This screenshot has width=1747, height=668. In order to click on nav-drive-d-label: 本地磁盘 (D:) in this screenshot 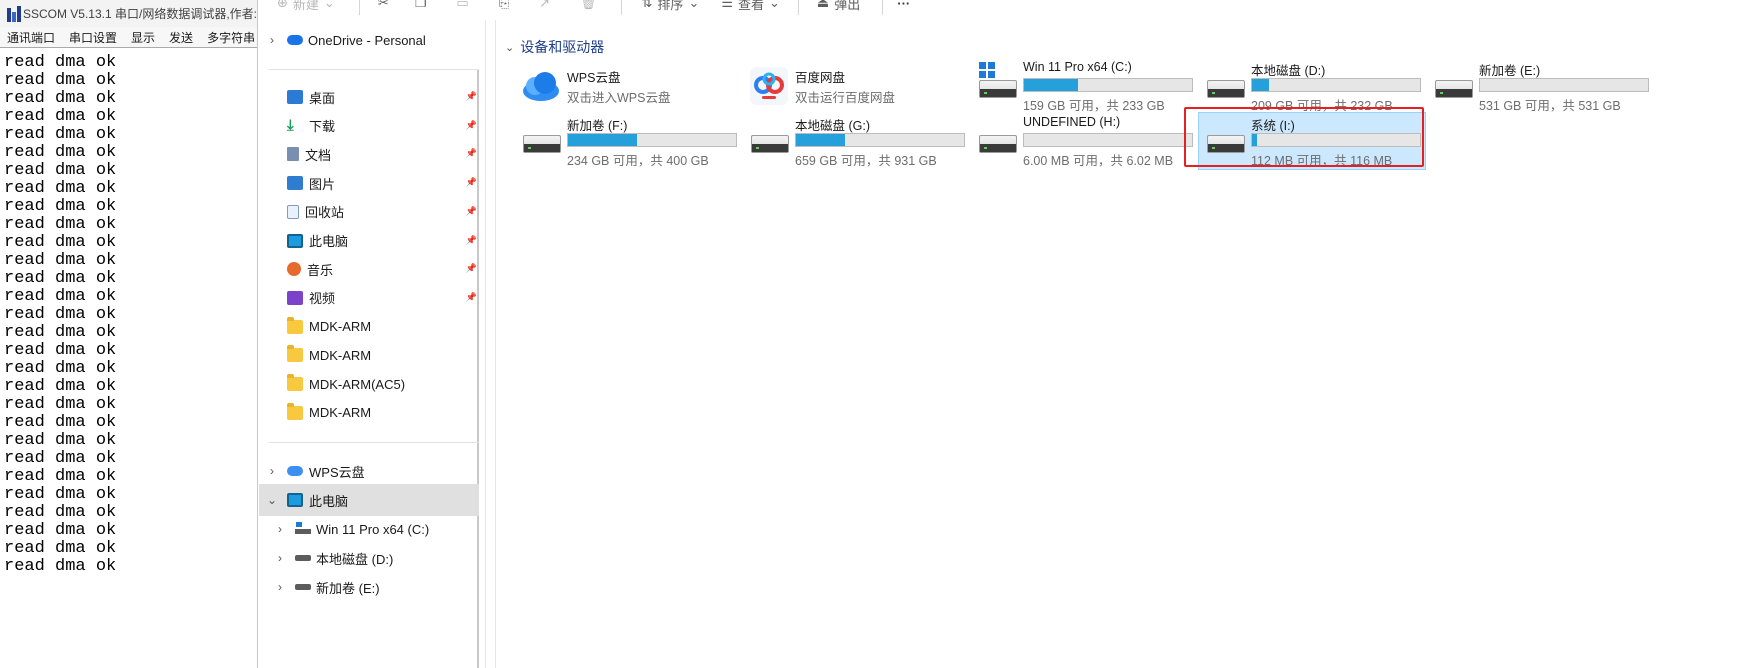, I will do `click(355, 559)`.